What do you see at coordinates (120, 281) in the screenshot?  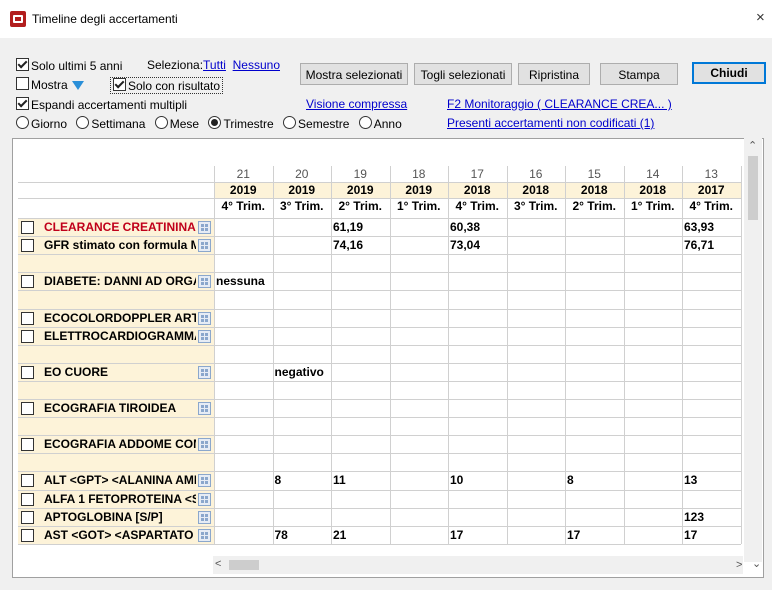 I see `row-label: DIABETE: DANNI AD ORGAN` at bounding box center [120, 281].